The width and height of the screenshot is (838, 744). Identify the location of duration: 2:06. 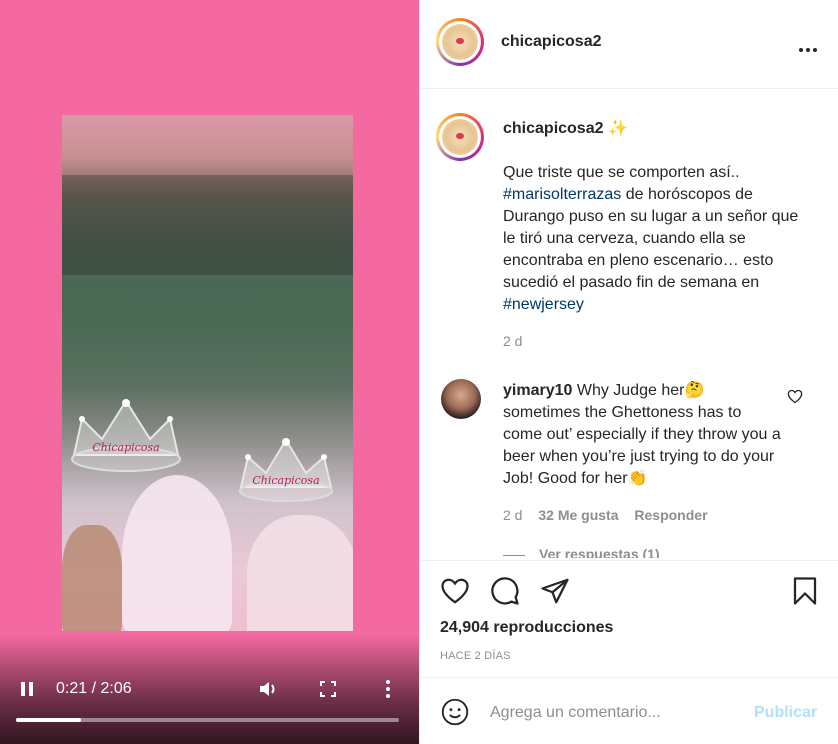
(116, 688).